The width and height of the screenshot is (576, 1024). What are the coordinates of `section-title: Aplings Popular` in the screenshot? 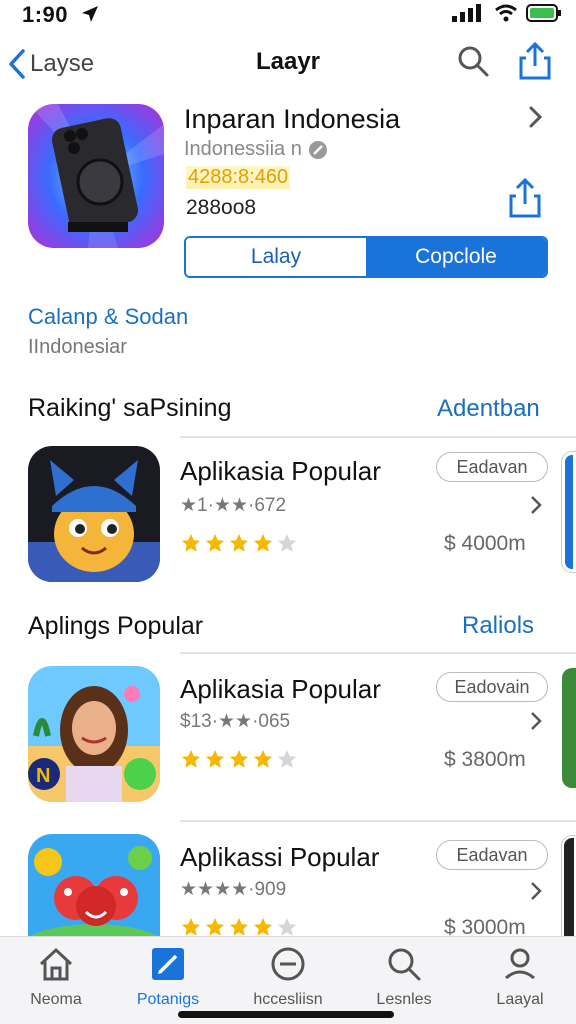 It's located at (116, 626).